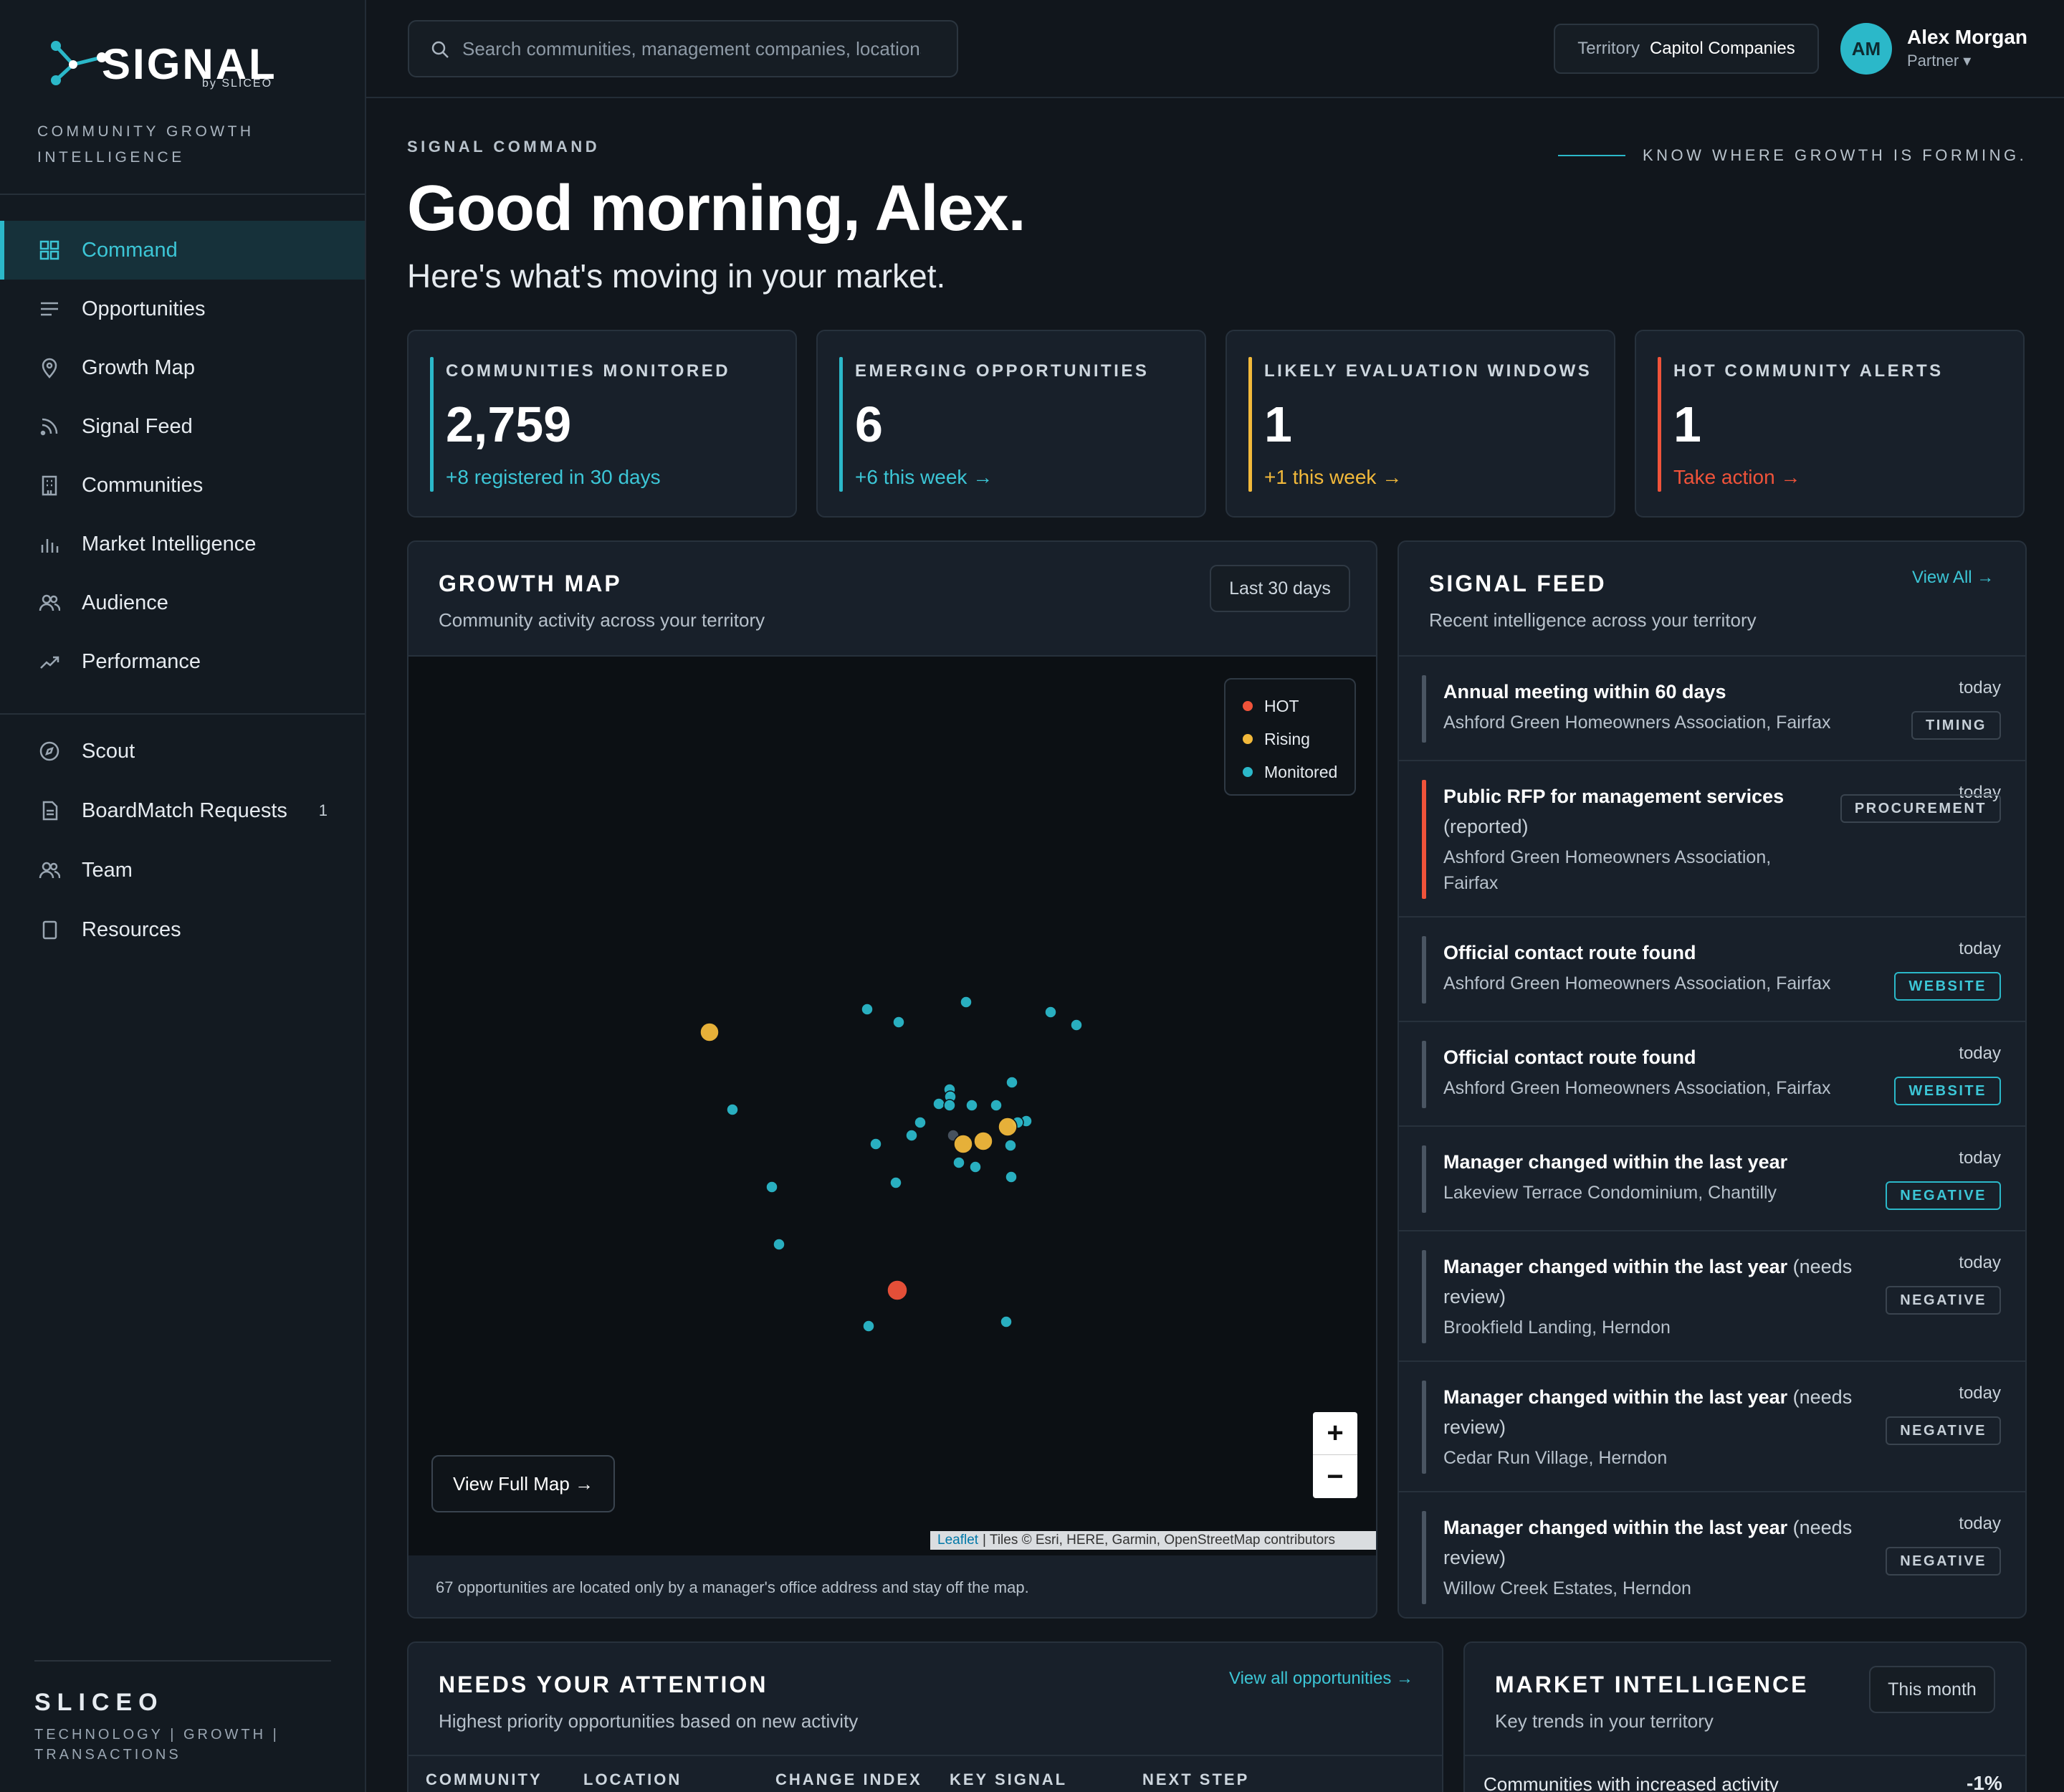 Image resolution: width=2064 pixels, height=1792 pixels. Describe the element at coordinates (1830, 424) in the screenshot. I see `kpi-card-hot-community-alerts: HOT COMMUNITY ALERTS 1 Take action →` at that location.